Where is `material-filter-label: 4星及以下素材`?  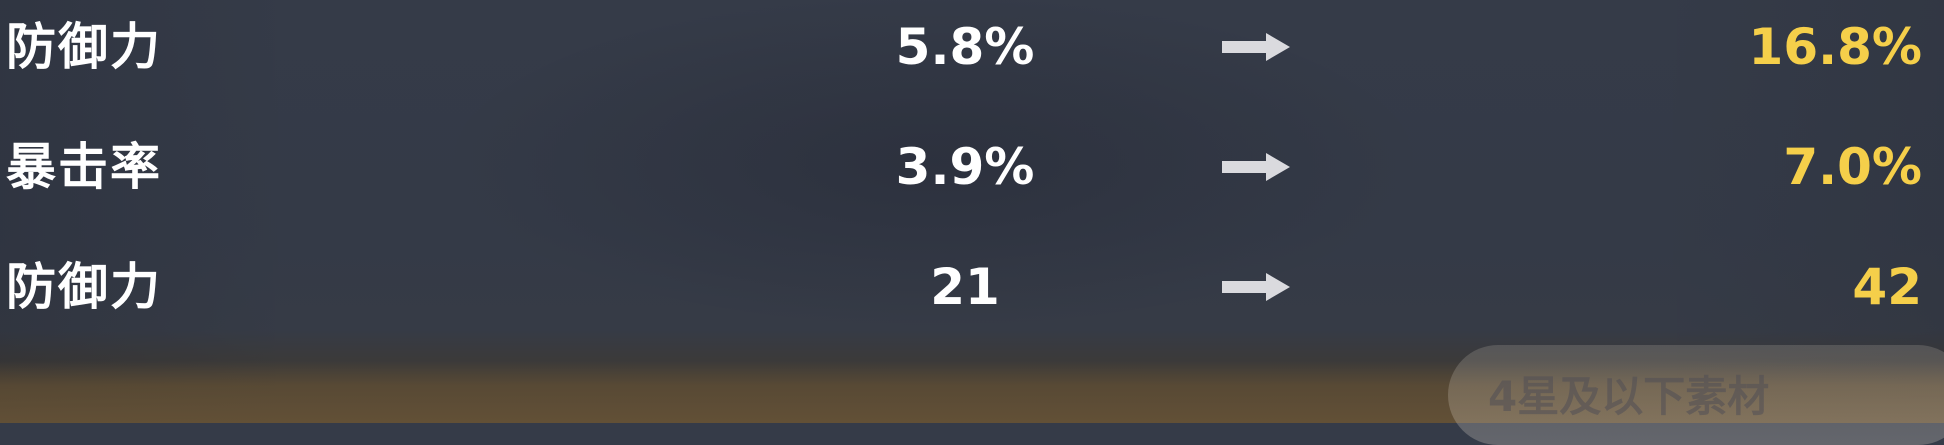 material-filter-label: 4星及以下素材 is located at coordinates (1629, 396).